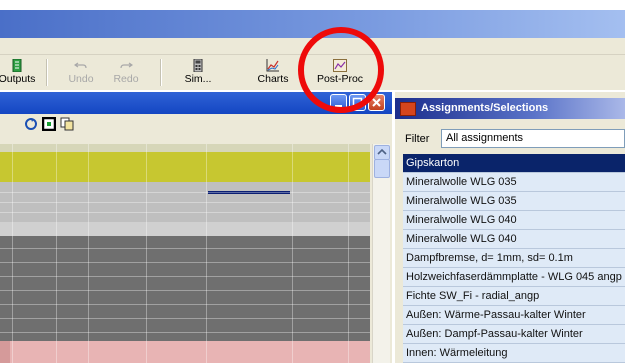 Image resolution: width=625 pixels, height=363 pixels. I want to click on assignments-title-bar: Assignments/Selections, so click(510, 108).